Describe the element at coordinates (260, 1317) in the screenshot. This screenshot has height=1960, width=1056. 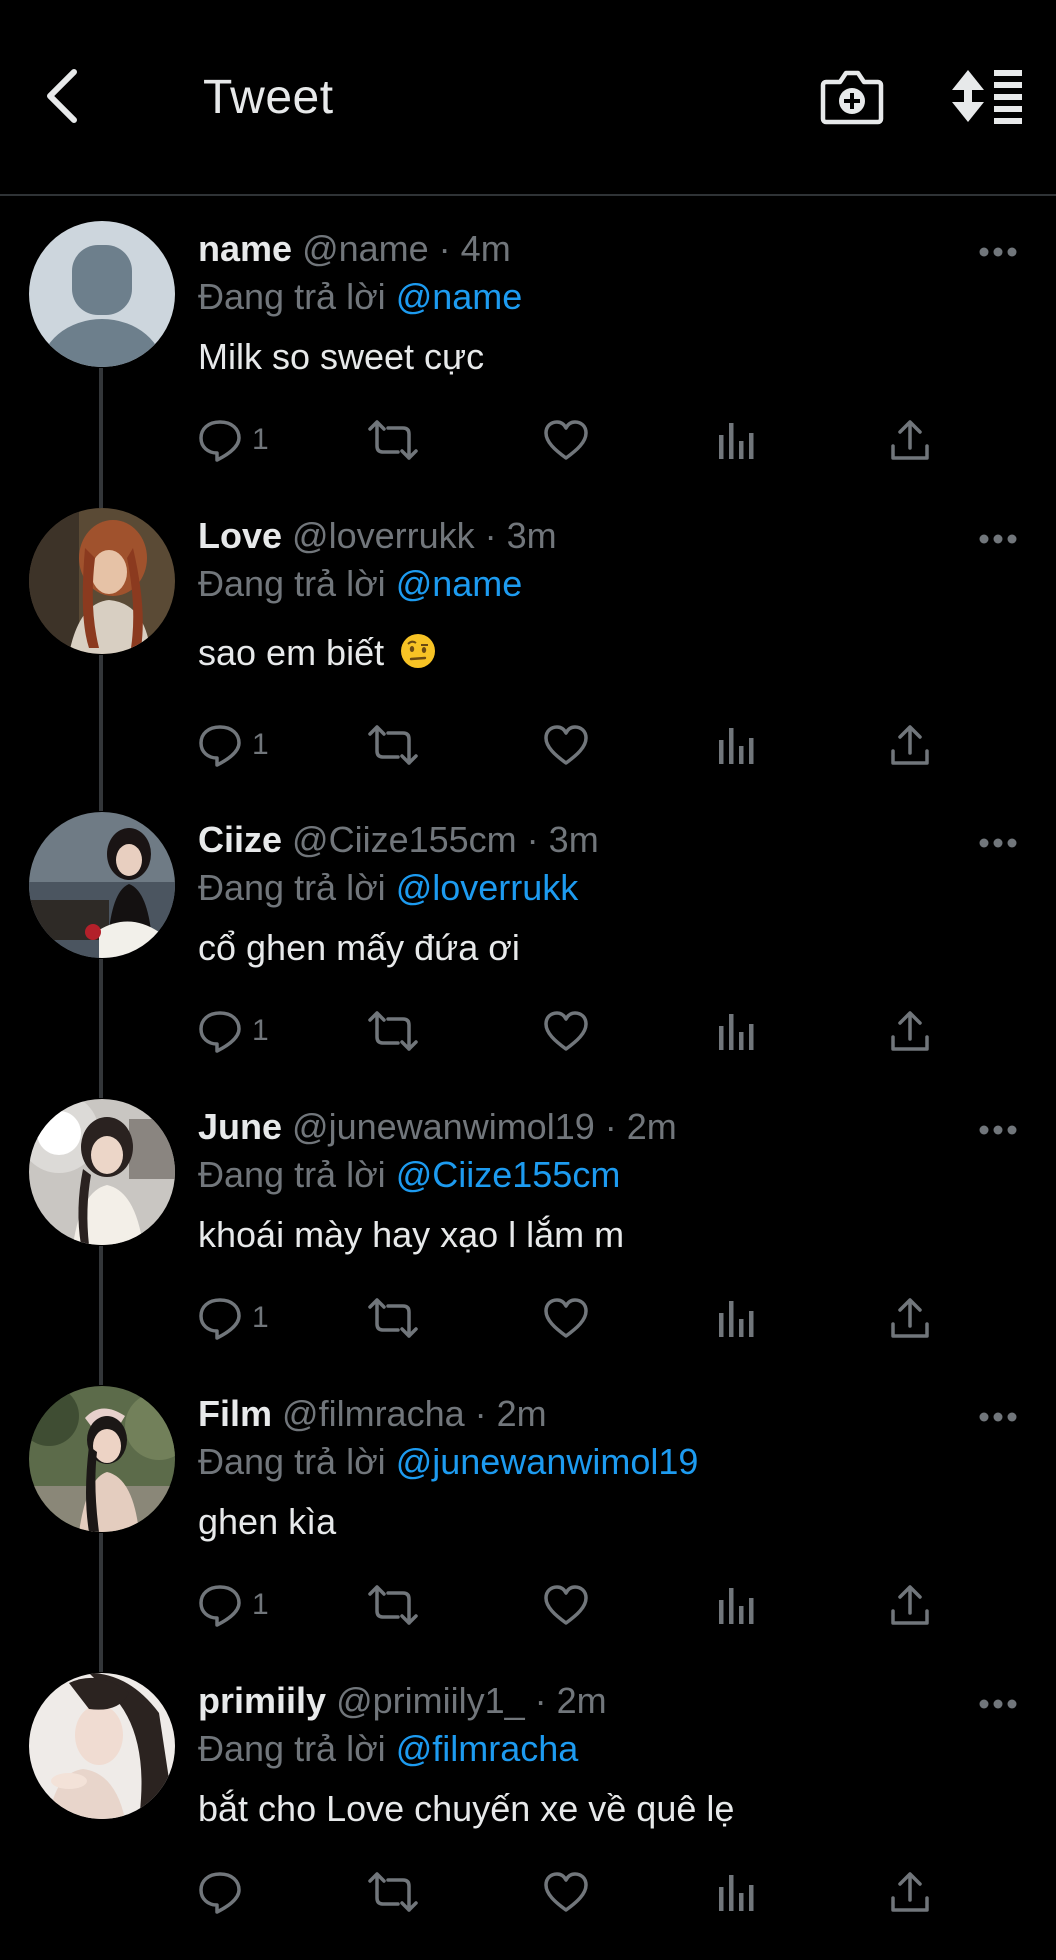
I see `reply-count: 1` at that location.